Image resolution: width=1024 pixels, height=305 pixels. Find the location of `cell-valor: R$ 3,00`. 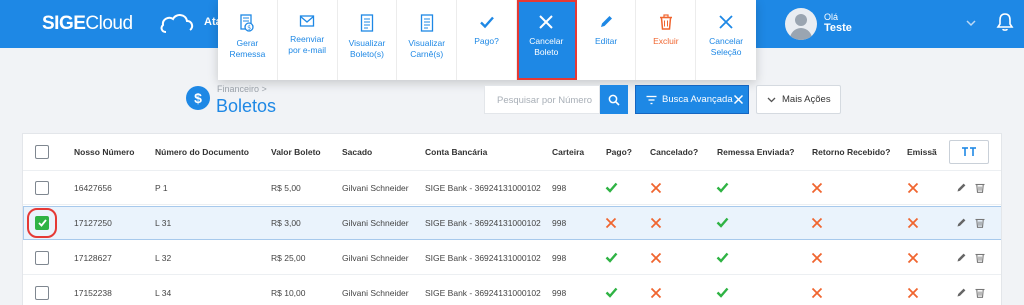

cell-valor: R$ 3,00 is located at coordinates (286, 222).